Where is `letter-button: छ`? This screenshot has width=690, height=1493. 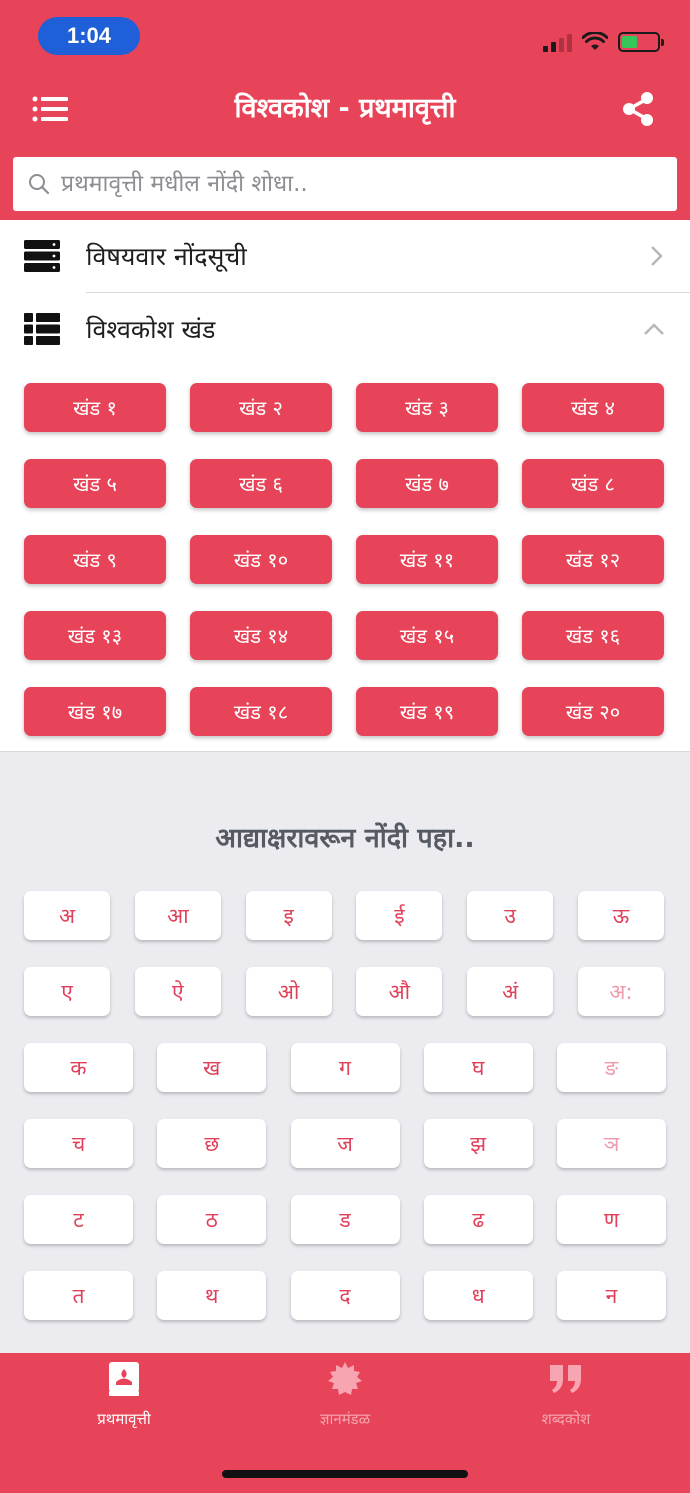
letter-button: छ is located at coordinates (212, 1143).